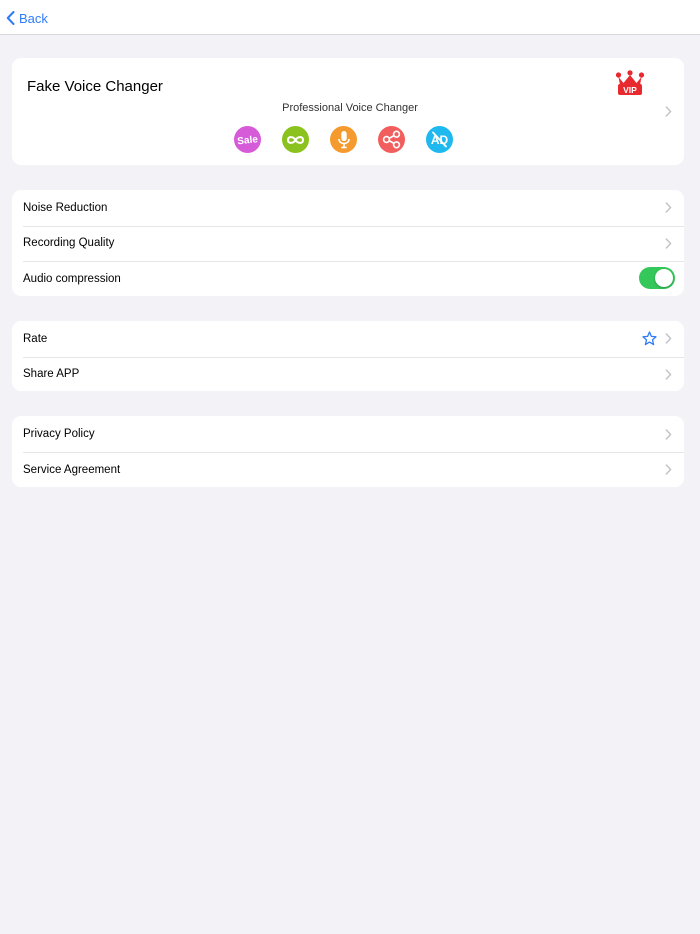 This screenshot has height=934, width=700. What do you see at coordinates (348, 434) in the screenshot?
I see `privacy-policy-row: Privacy Policy` at bounding box center [348, 434].